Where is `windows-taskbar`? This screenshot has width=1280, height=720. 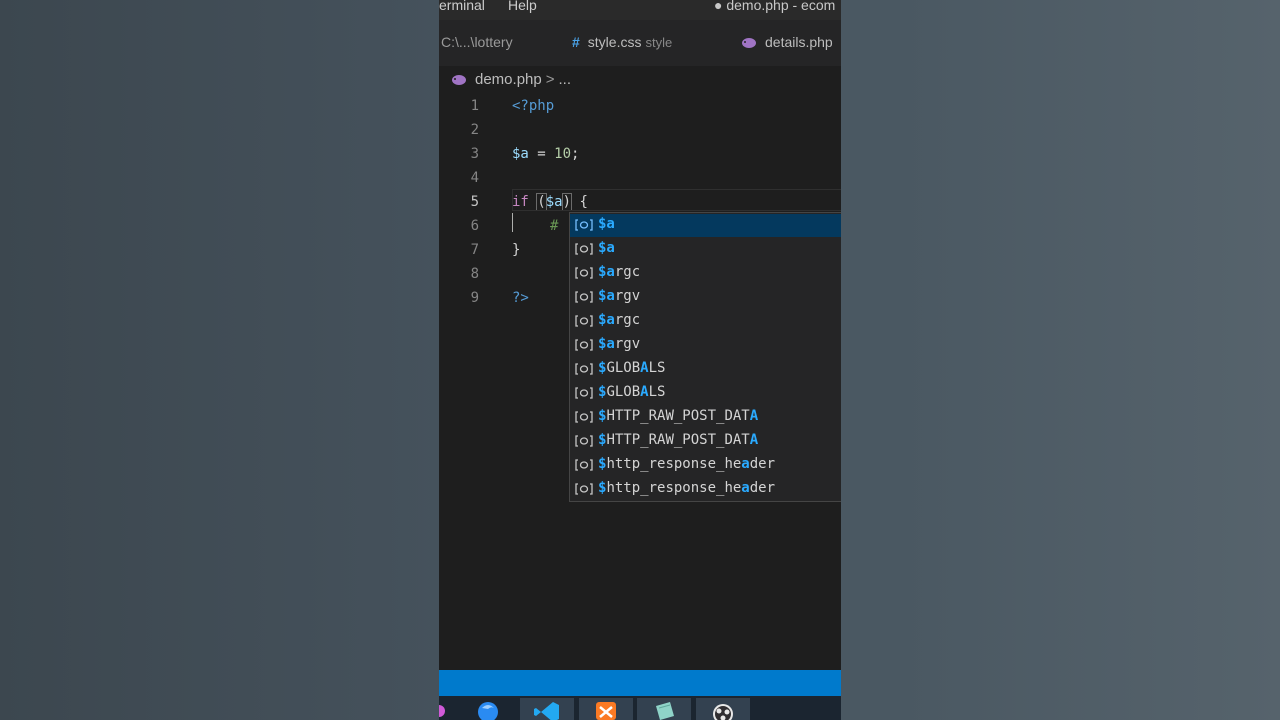 windows-taskbar is located at coordinates (640, 708).